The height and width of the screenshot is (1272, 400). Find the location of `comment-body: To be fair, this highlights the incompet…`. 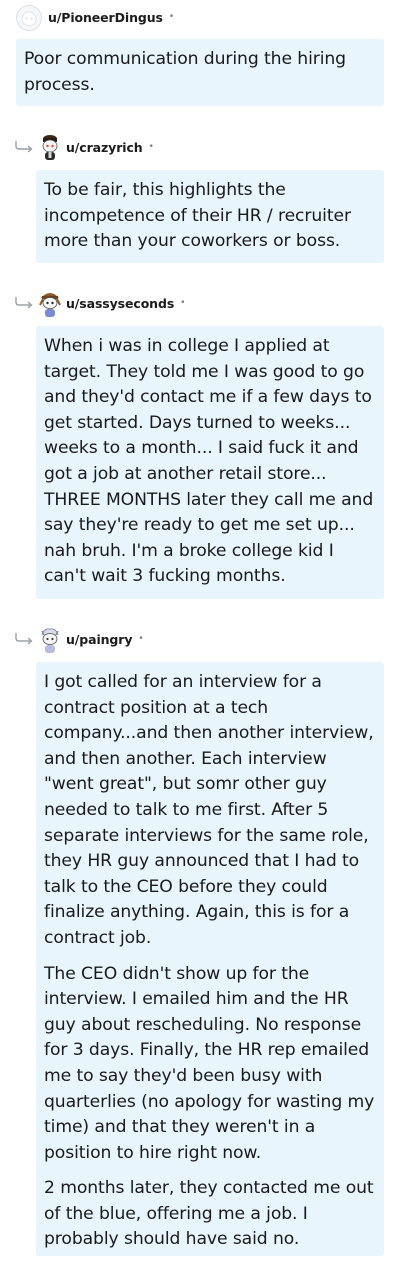

comment-body: To be fair, this highlights the incompet… is located at coordinates (210, 216).